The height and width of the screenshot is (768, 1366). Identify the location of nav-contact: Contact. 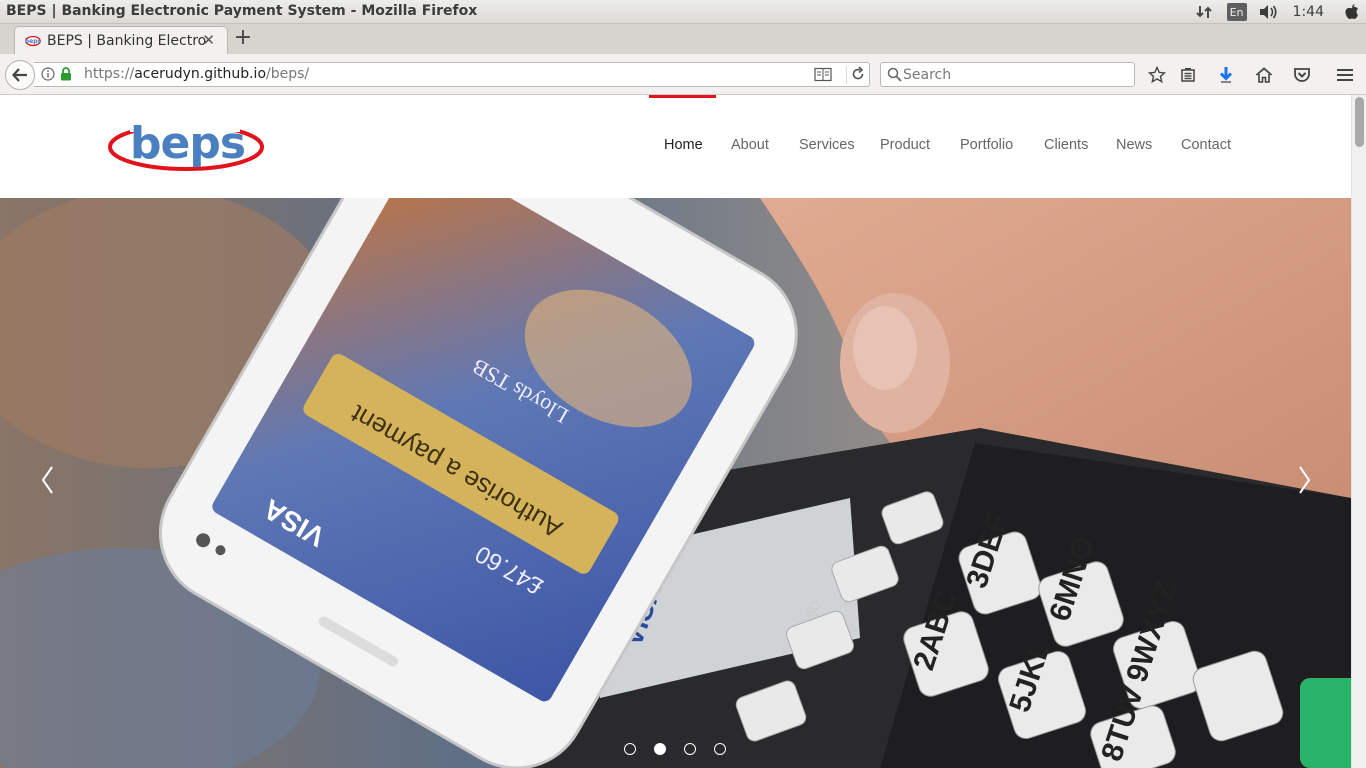
(1206, 145).